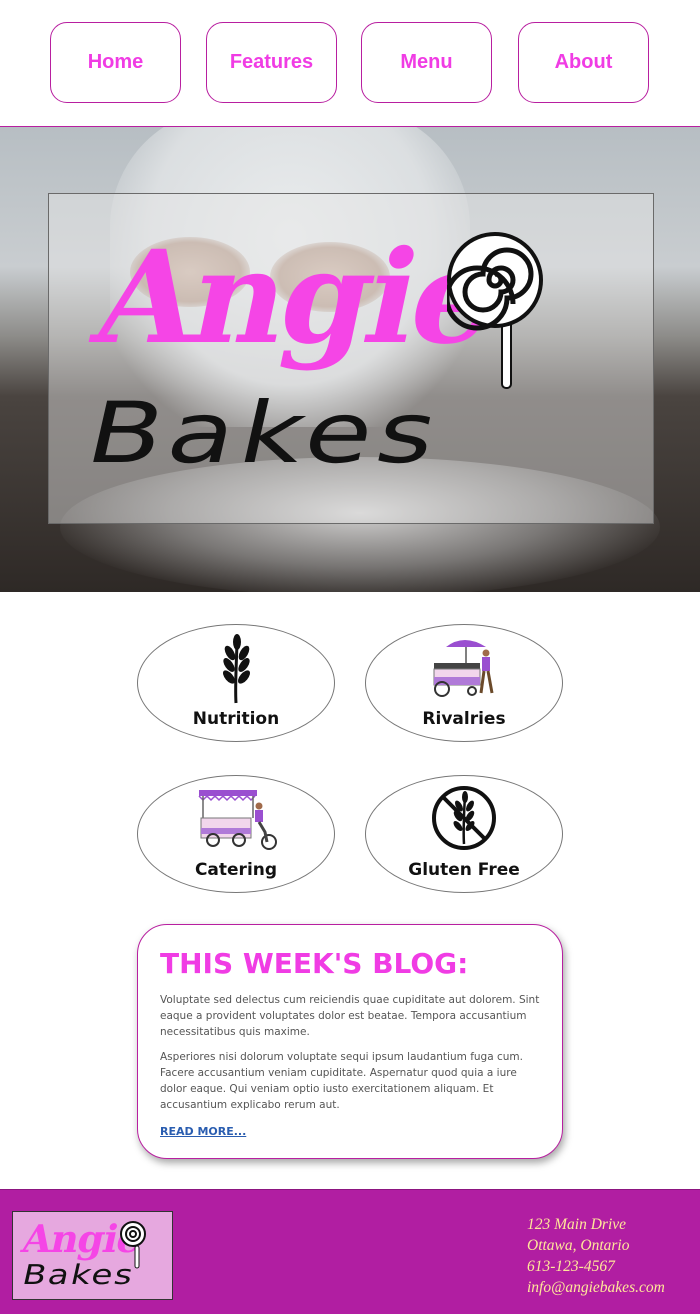  I want to click on logo-bakes-text: Bakes, so click(265, 433).